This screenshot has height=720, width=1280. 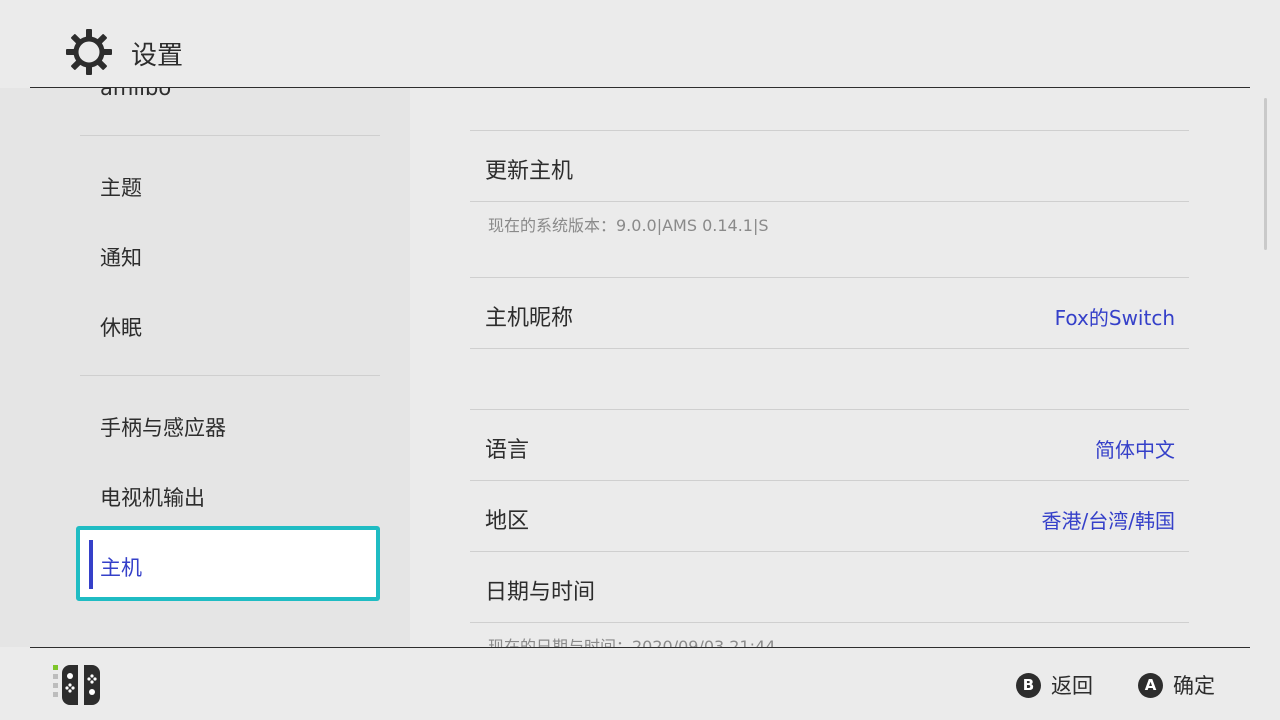 I want to click on language-row: 语言, so click(x=507, y=448).